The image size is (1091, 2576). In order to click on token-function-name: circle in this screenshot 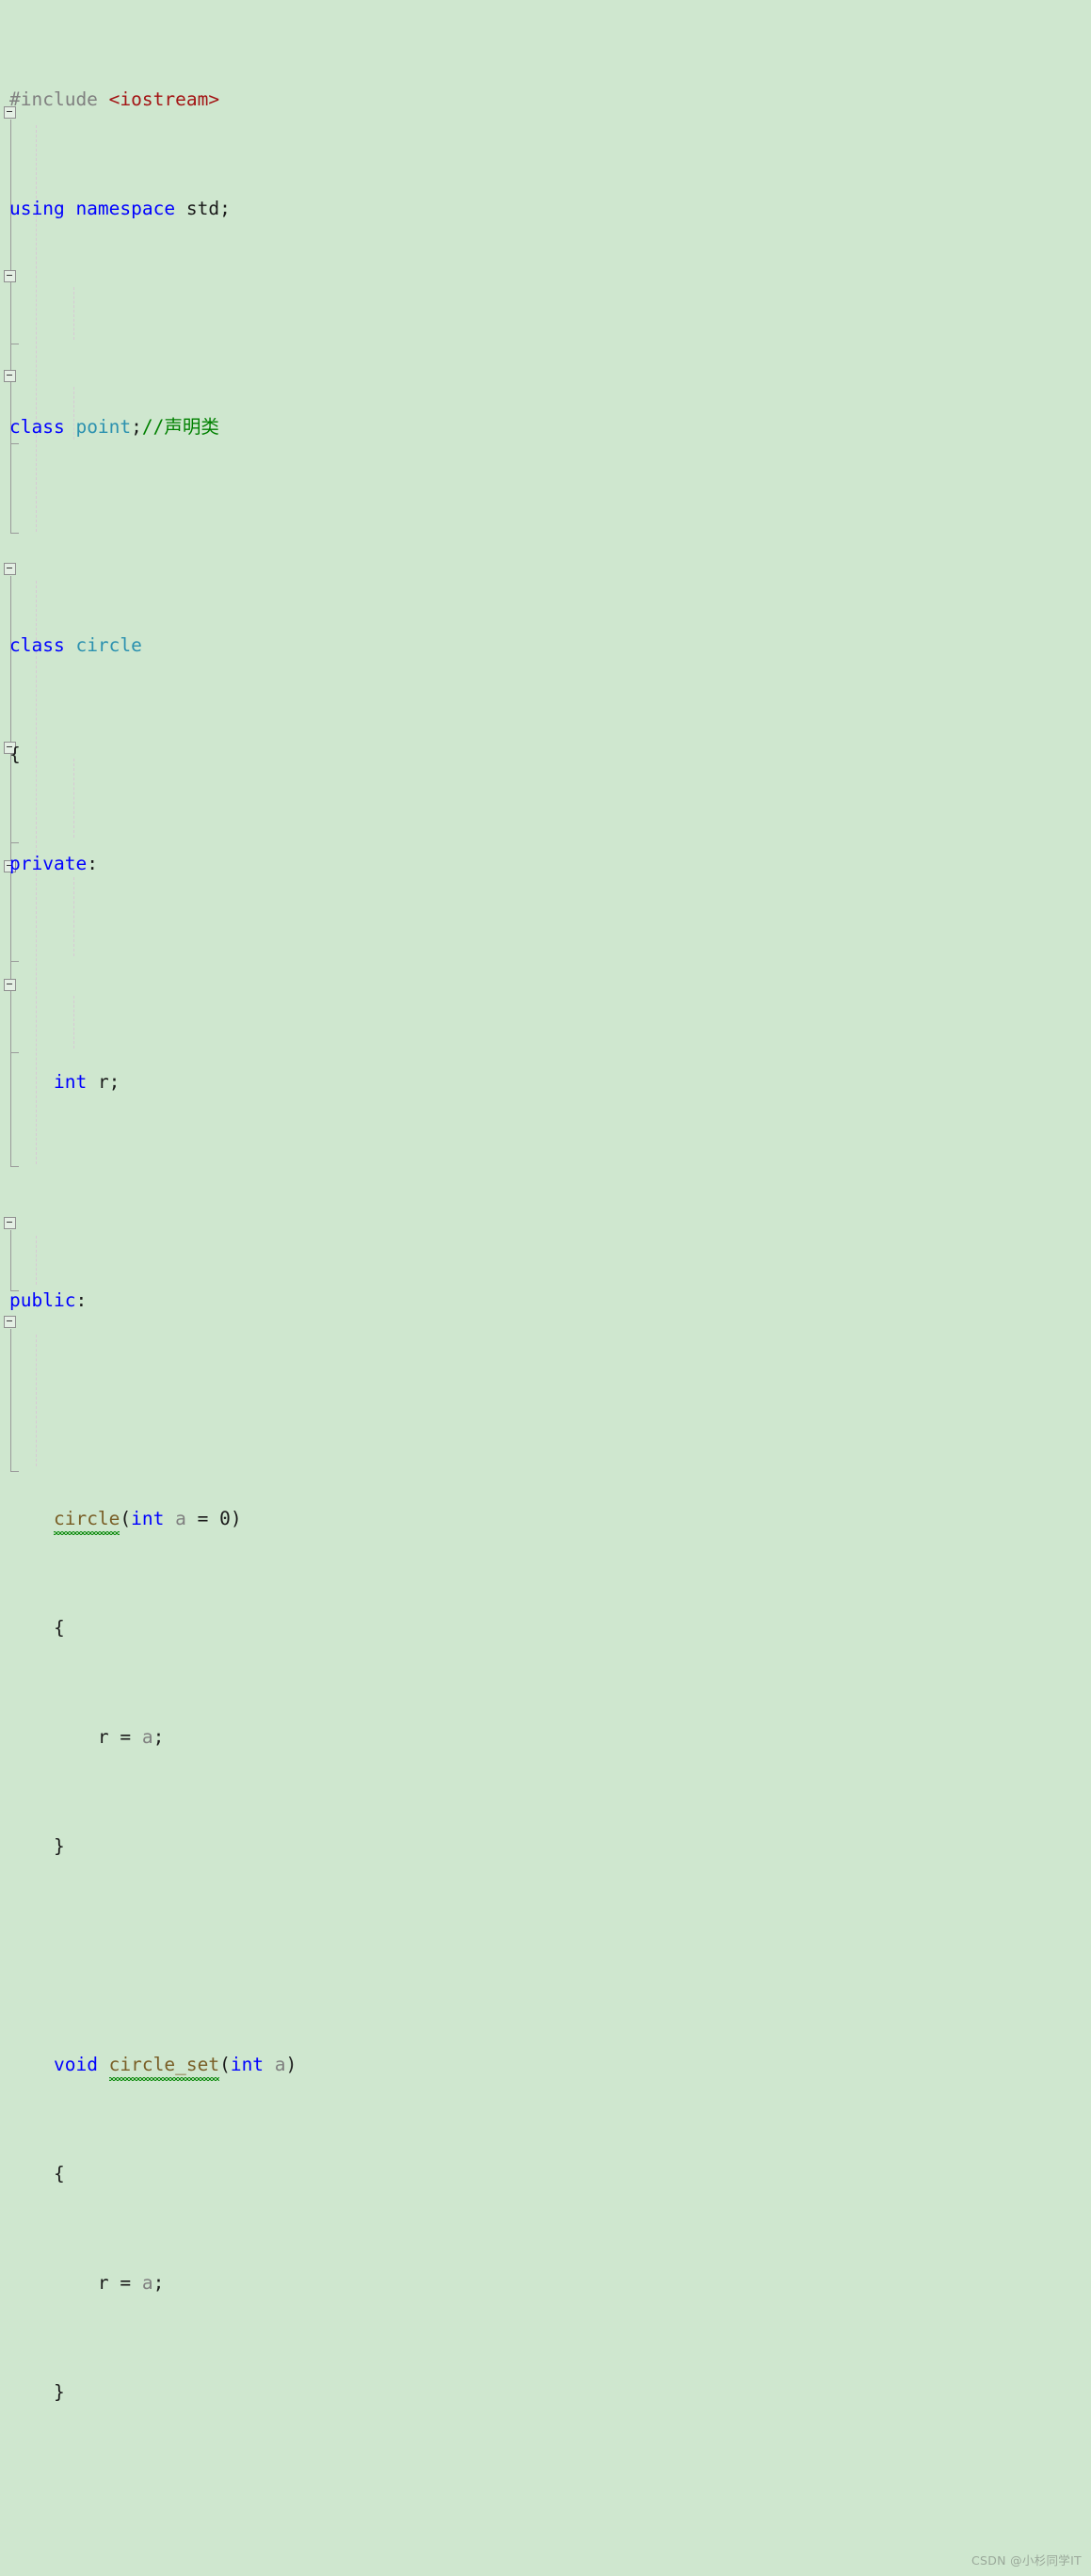, I will do `click(86, 1520)`.